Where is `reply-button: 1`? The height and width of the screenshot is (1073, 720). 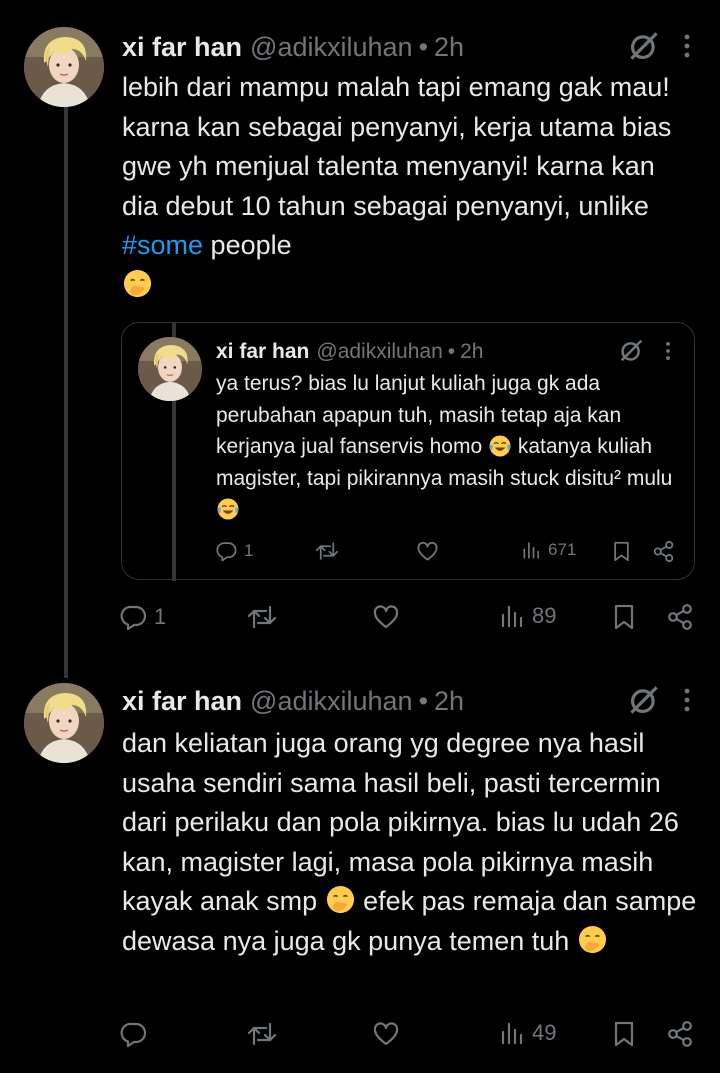
reply-button: 1 is located at coordinates (143, 617).